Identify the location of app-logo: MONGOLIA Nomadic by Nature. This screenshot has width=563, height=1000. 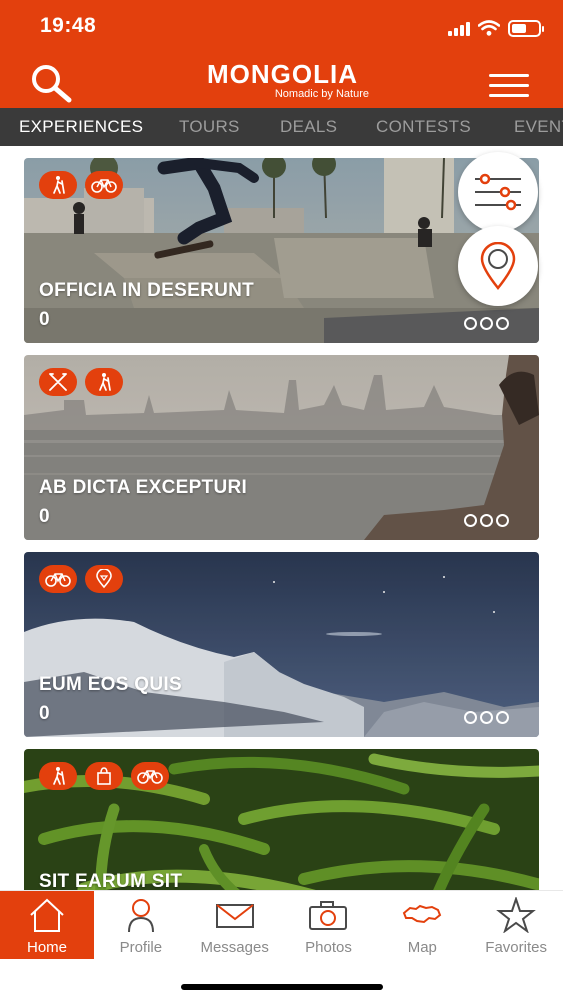
(282, 81).